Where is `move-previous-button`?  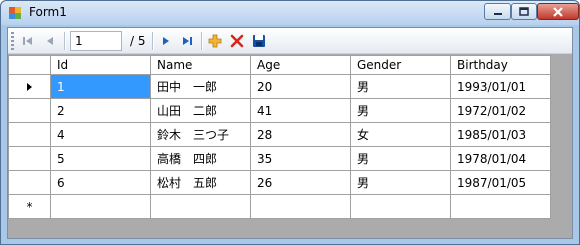 move-previous-button is located at coordinates (50, 41).